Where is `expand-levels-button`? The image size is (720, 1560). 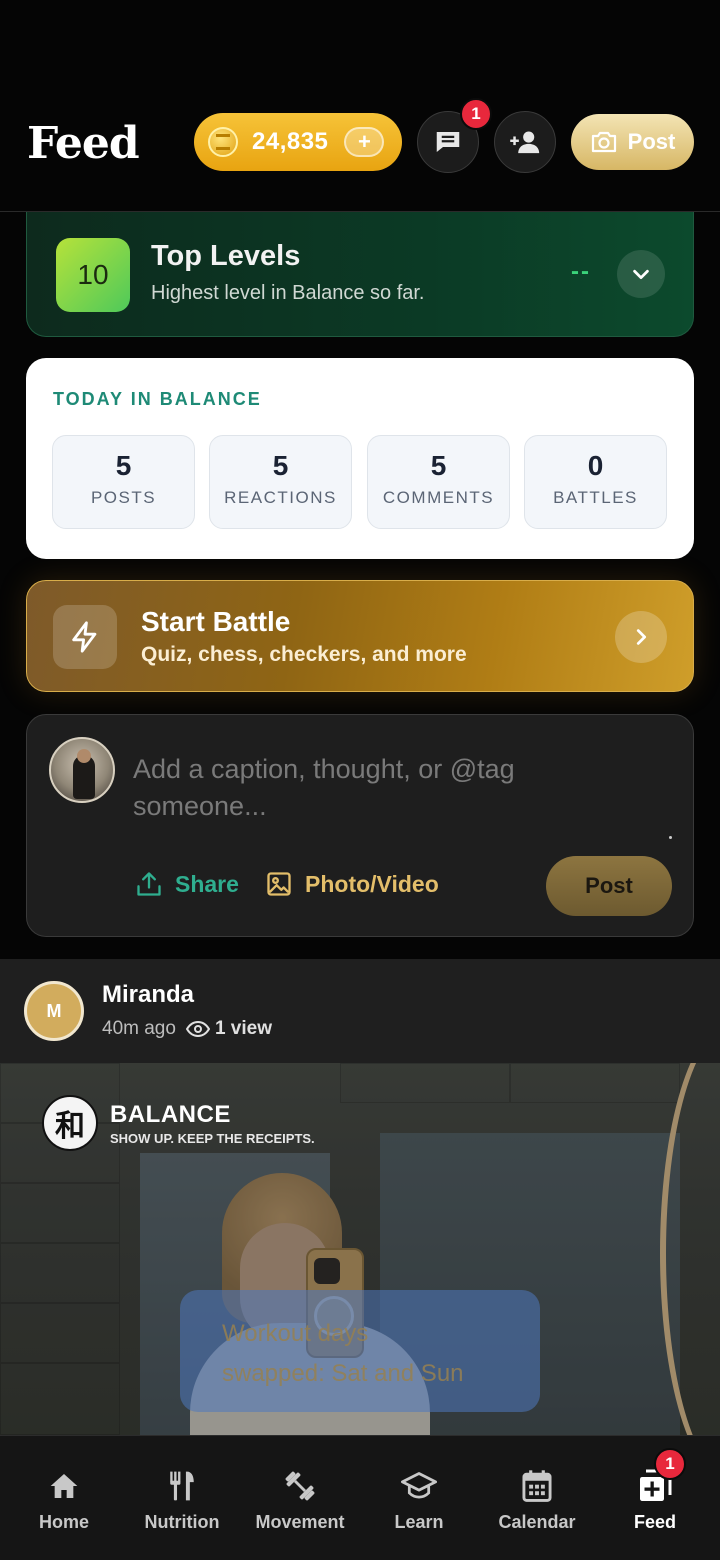
expand-levels-button is located at coordinates (641, 274).